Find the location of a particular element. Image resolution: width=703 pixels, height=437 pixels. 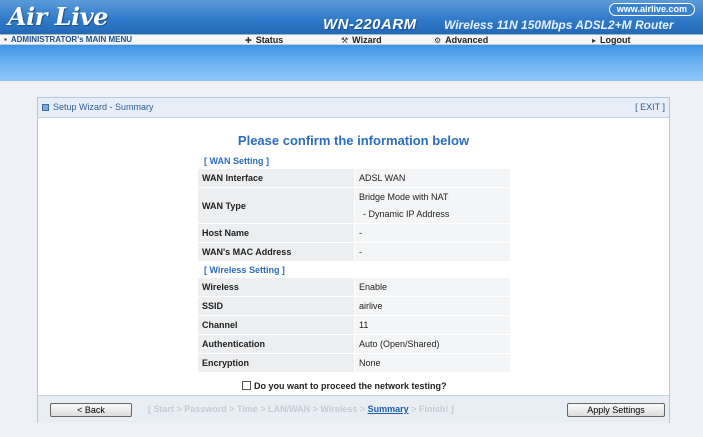

panel-title: Setup Wizard - Summary is located at coordinates (98, 107).